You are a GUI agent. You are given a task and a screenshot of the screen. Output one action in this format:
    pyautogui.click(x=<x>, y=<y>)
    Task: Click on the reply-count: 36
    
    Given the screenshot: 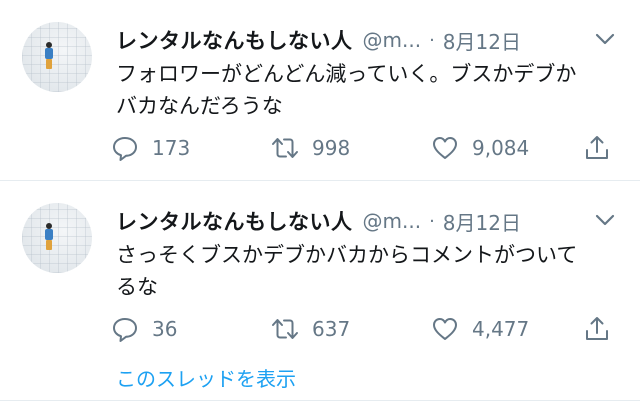 What is the action you would take?
    pyautogui.click(x=165, y=329)
    